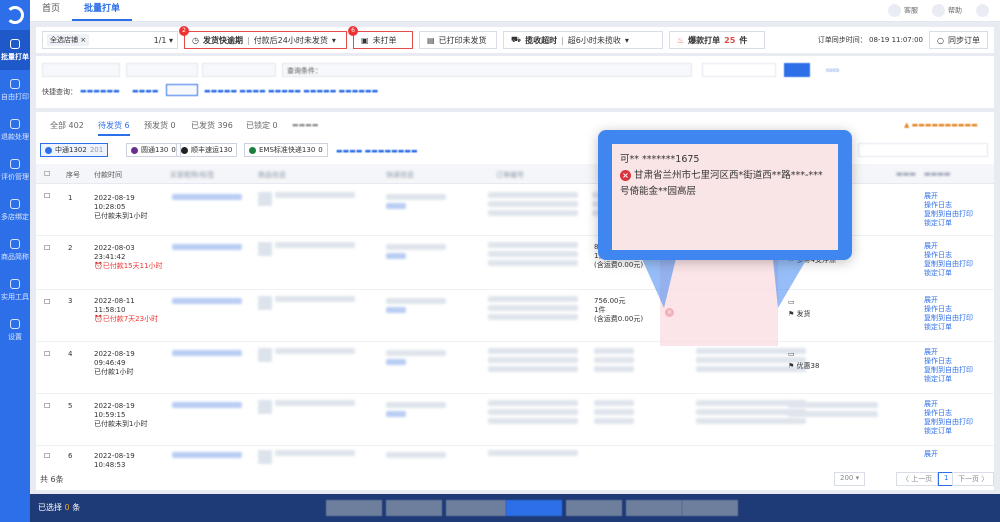 This screenshot has height=522, width=1000. I want to click on quick-query-2: ▬▬▬▬, so click(145, 91).